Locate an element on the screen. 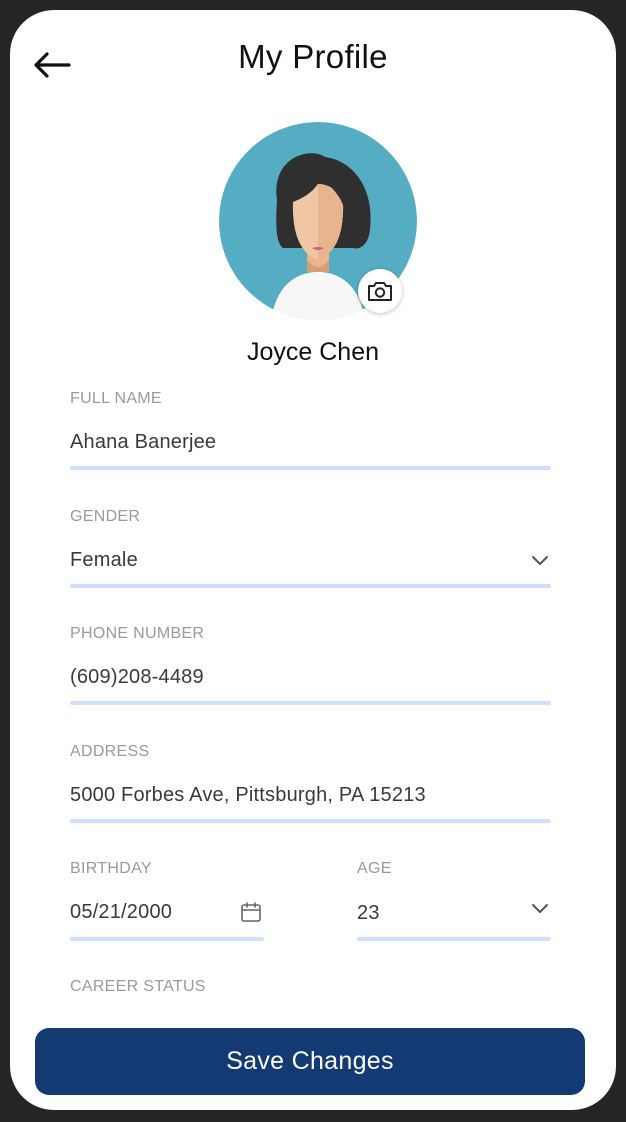  page-title: My Profile is located at coordinates (313, 56).